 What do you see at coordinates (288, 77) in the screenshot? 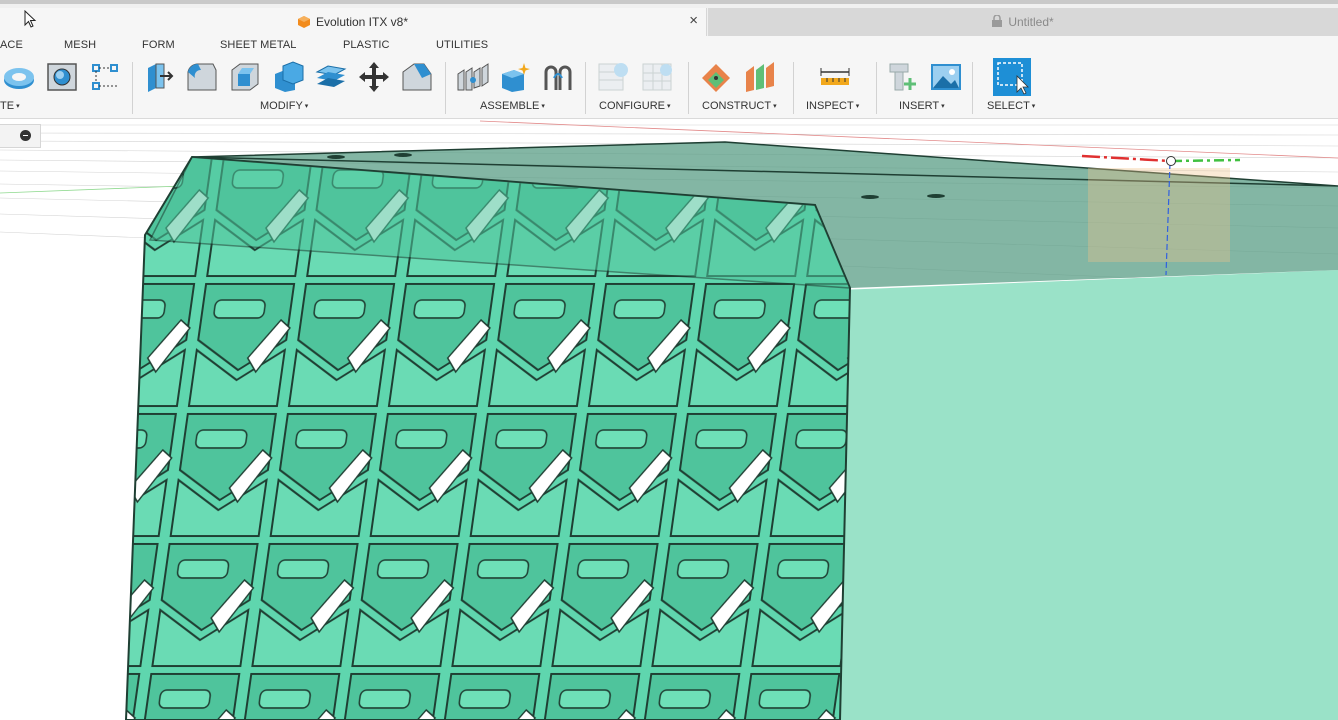
I see `combine-icon` at bounding box center [288, 77].